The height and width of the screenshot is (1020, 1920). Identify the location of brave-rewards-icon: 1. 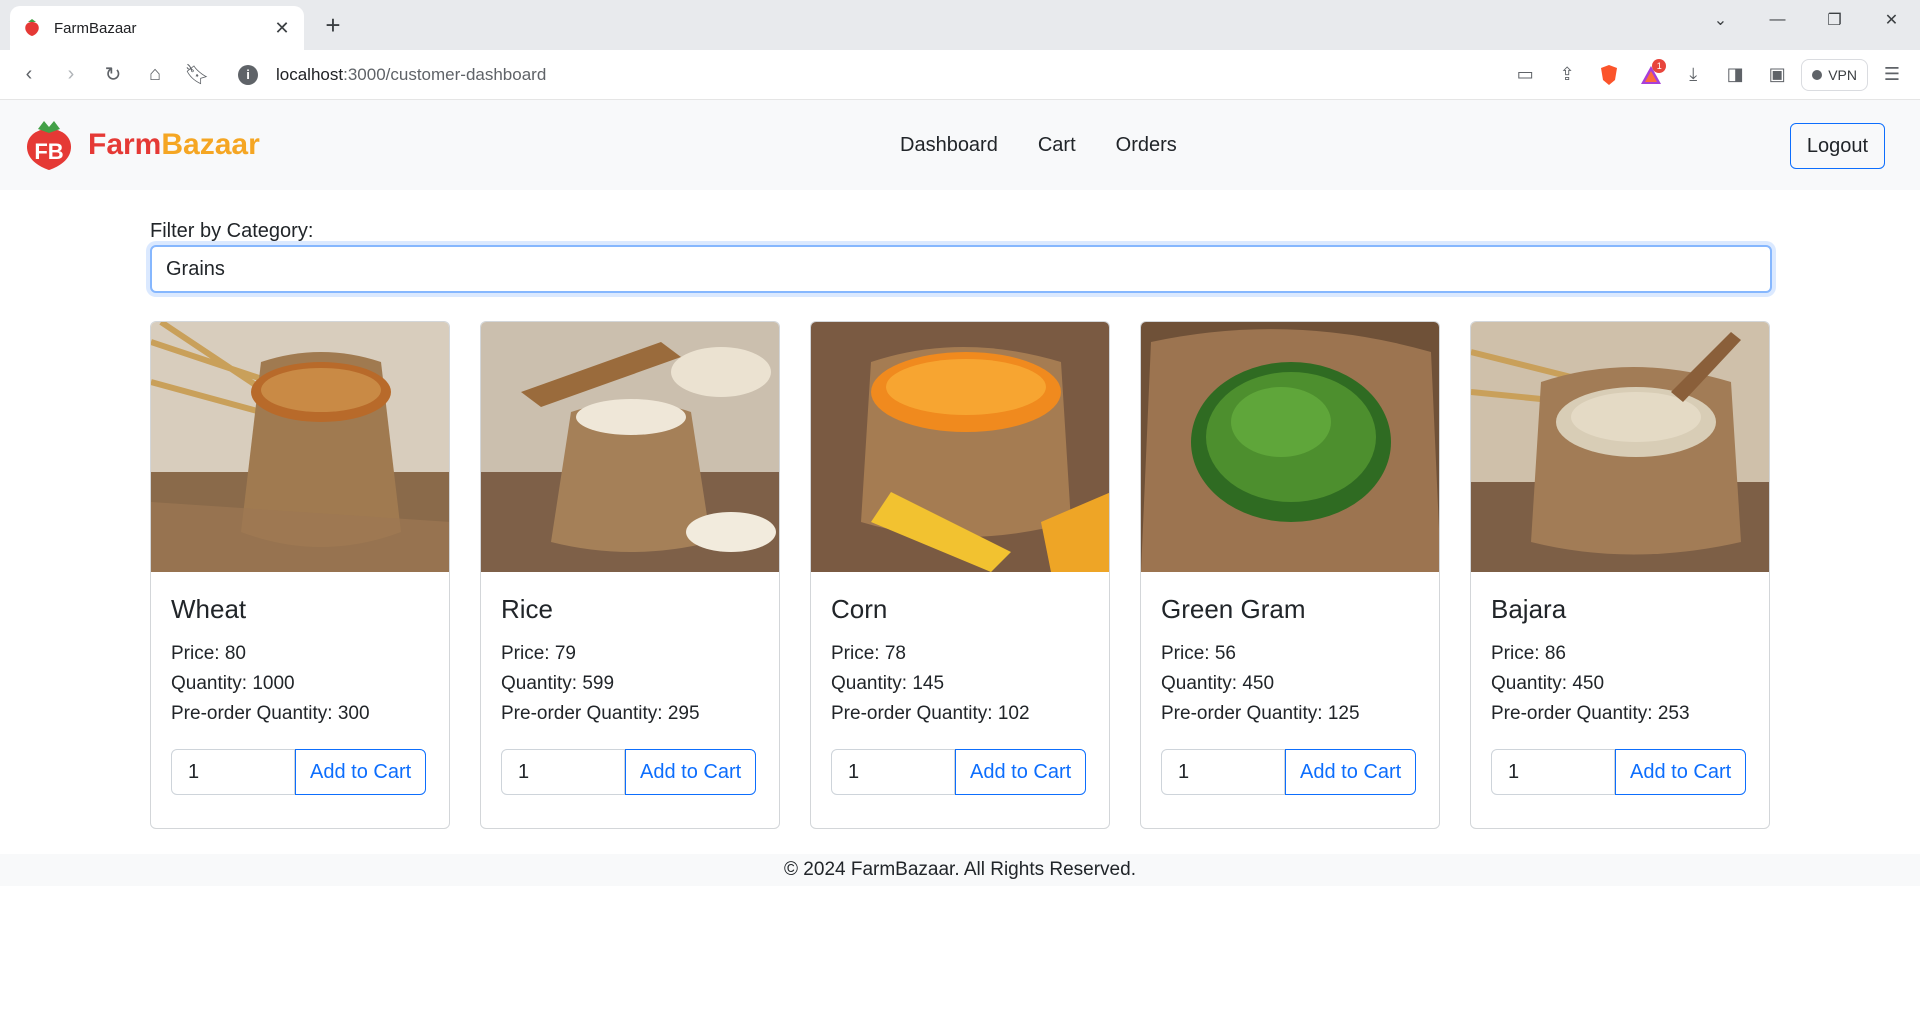
(1651, 75).